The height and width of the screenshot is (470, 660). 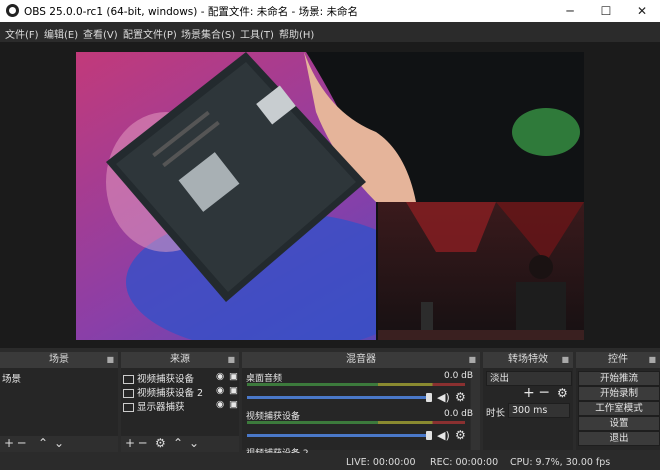 I want to click on menu-file: 文件(F), so click(x=22, y=33).